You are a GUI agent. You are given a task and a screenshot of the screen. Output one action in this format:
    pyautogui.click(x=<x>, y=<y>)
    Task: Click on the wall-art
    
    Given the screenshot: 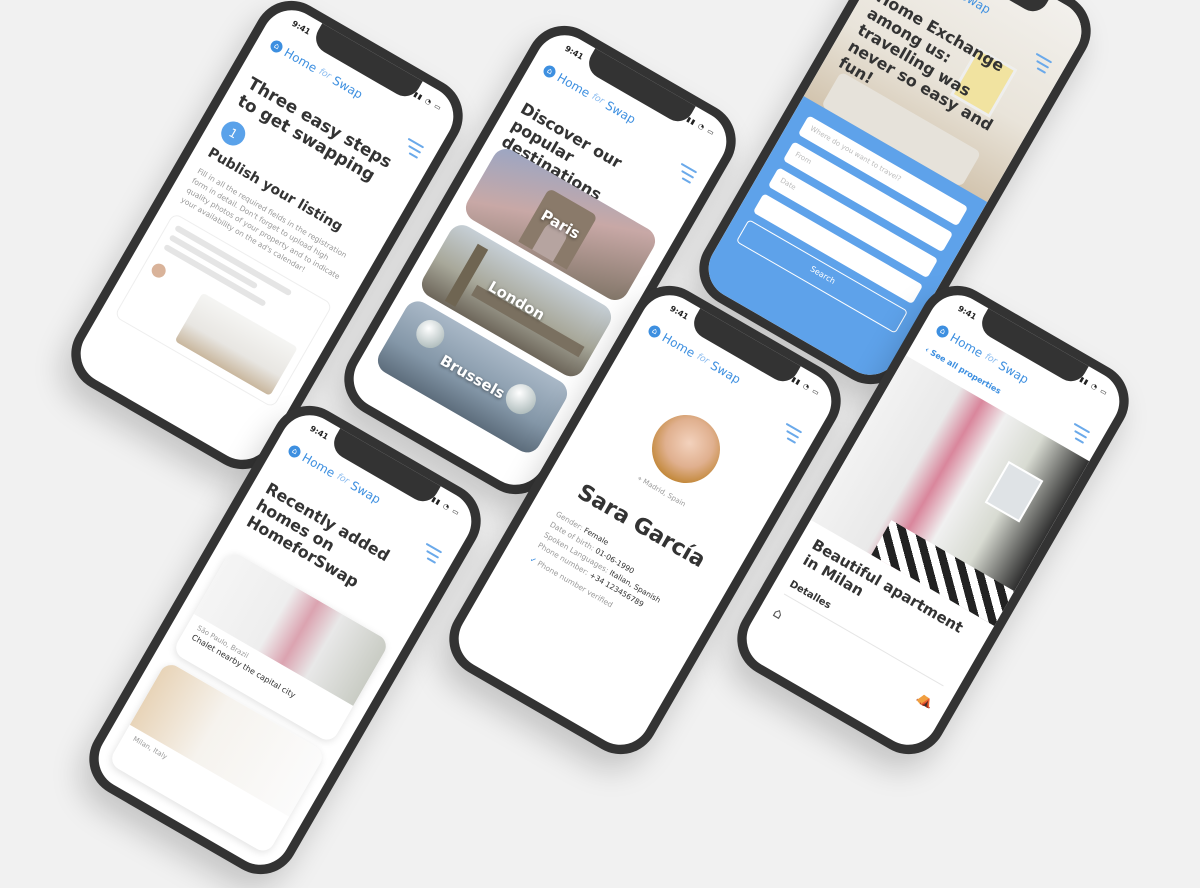 What is the action you would take?
    pyautogui.click(x=1014, y=491)
    